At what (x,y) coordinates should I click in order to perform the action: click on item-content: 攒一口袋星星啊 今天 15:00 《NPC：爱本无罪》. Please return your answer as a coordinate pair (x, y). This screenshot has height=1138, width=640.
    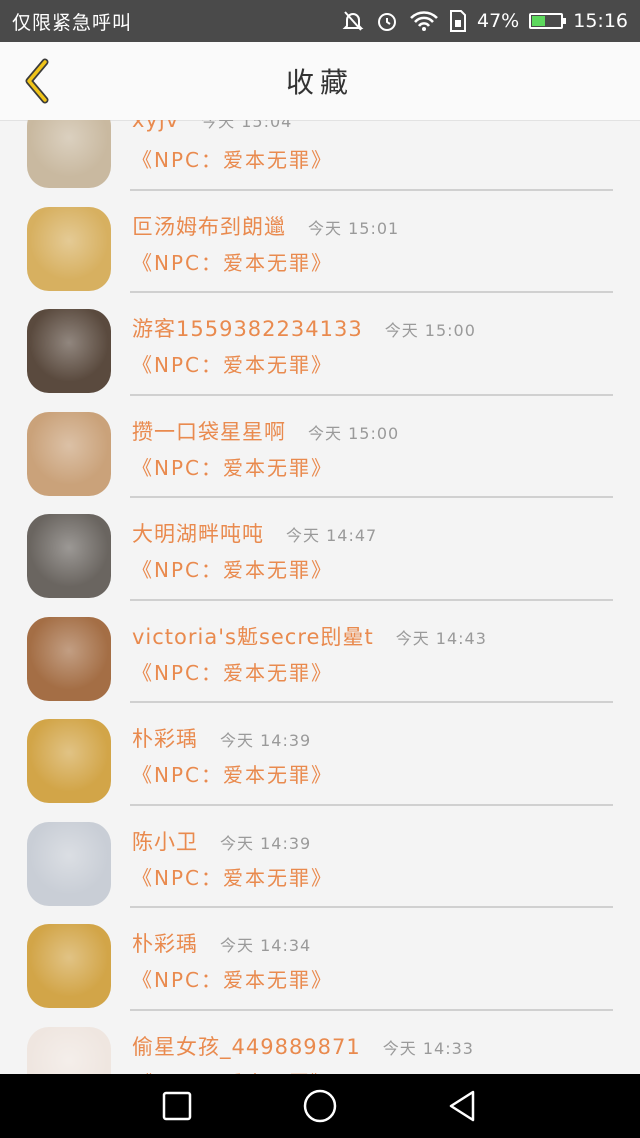
    Looking at the image, I should click on (371, 447).